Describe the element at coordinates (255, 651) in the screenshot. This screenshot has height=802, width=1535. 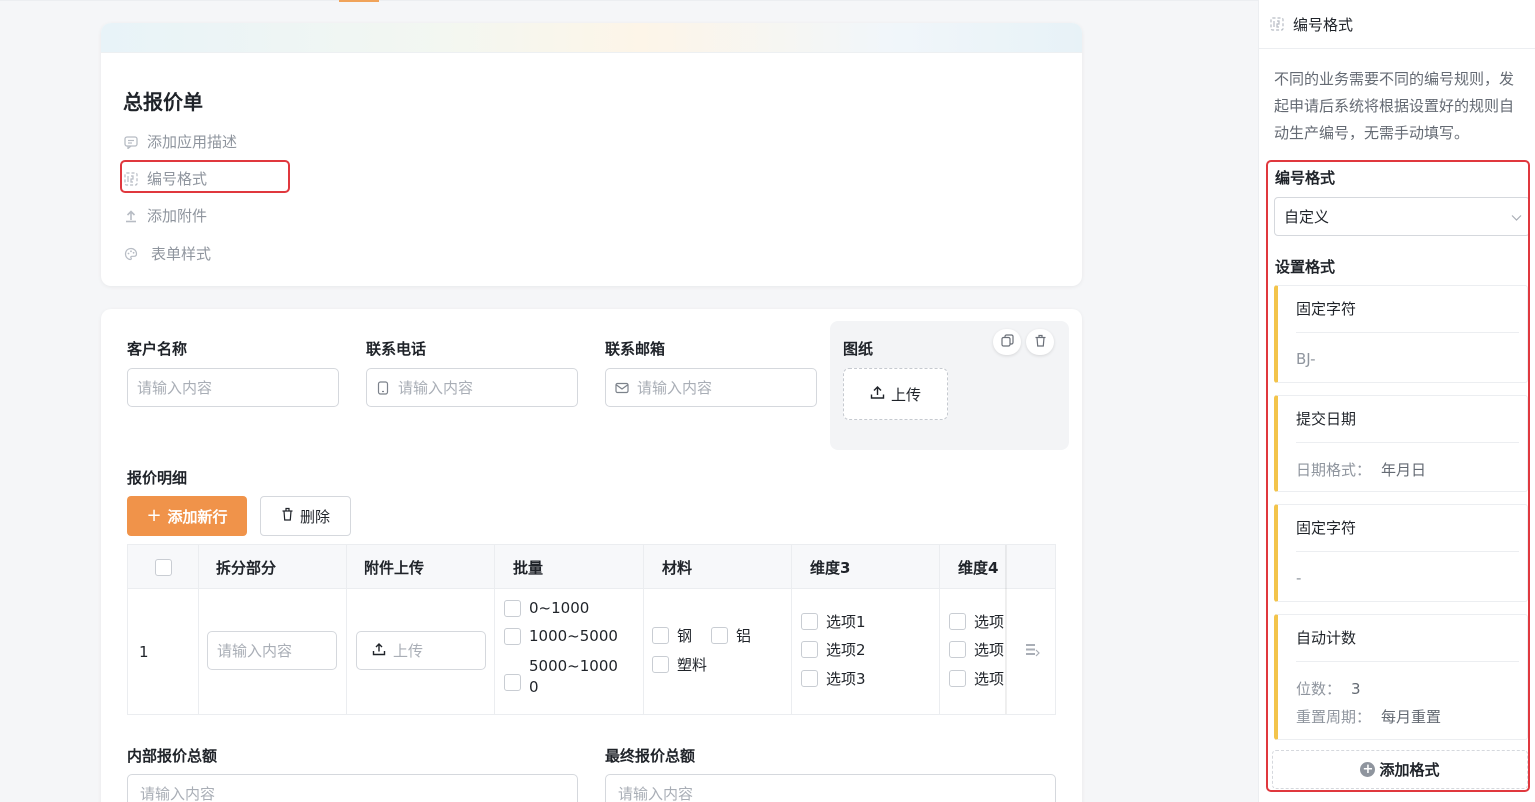
I see `split-part-placeholder: 请输入内容` at that location.